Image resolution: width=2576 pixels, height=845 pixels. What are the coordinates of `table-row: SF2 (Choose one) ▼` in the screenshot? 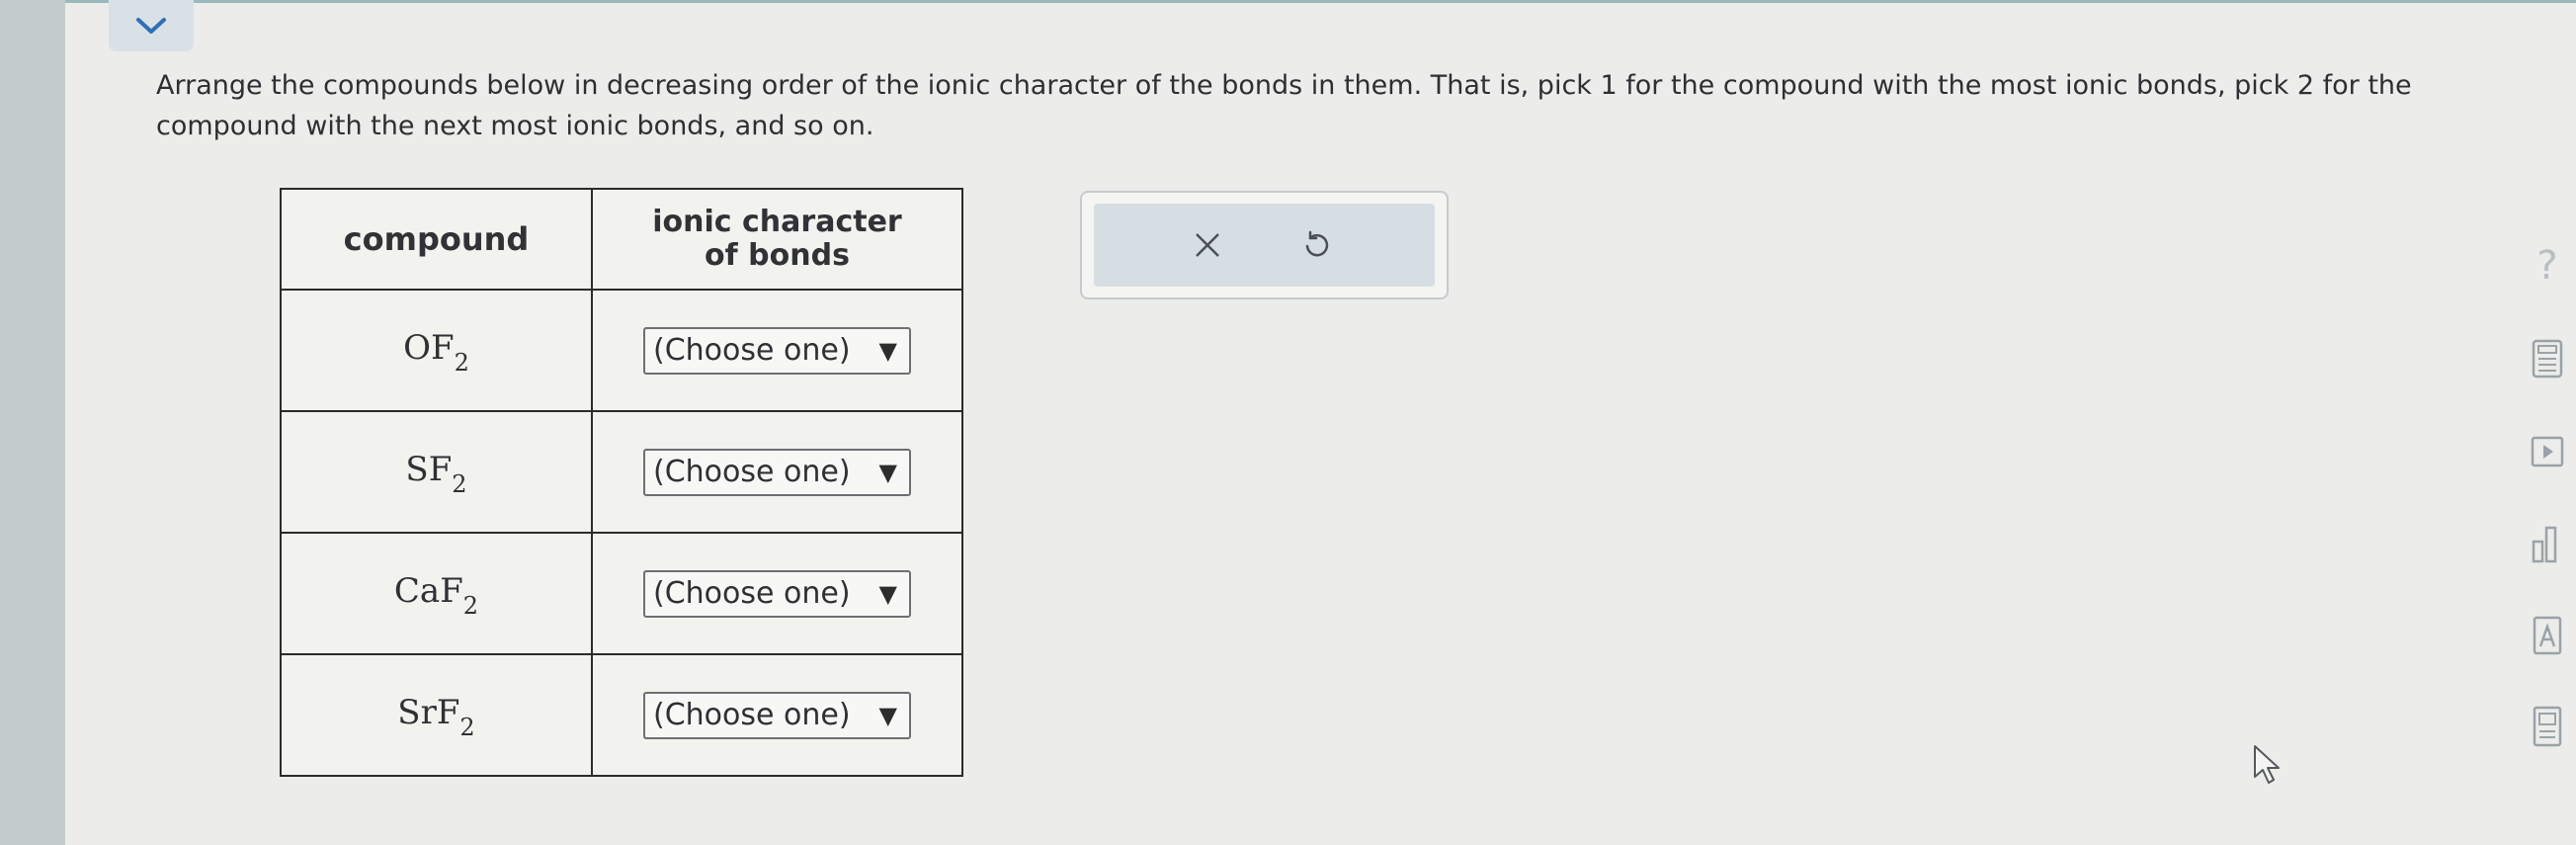 It's located at (621, 472).